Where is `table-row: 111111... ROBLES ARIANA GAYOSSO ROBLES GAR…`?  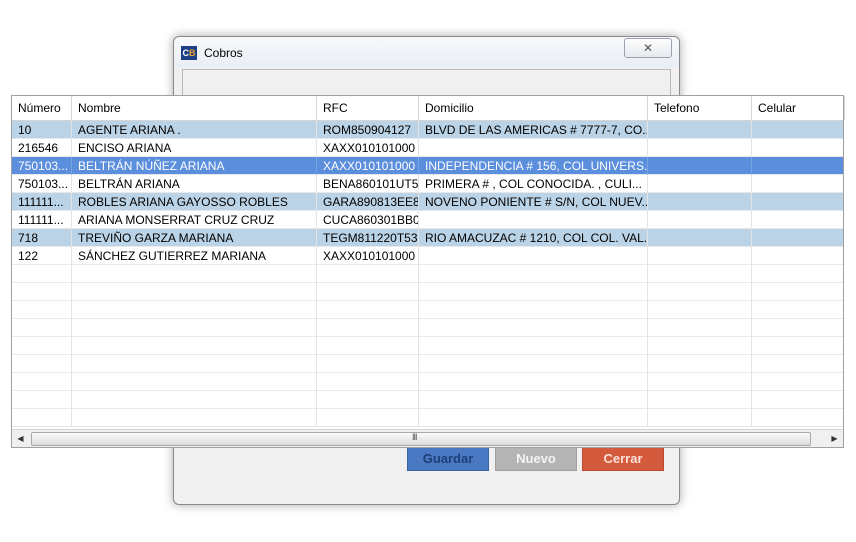
table-row: 111111... ROBLES ARIANA GAYOSSO ROBLES GAR… is located at coordinates (427, 202).